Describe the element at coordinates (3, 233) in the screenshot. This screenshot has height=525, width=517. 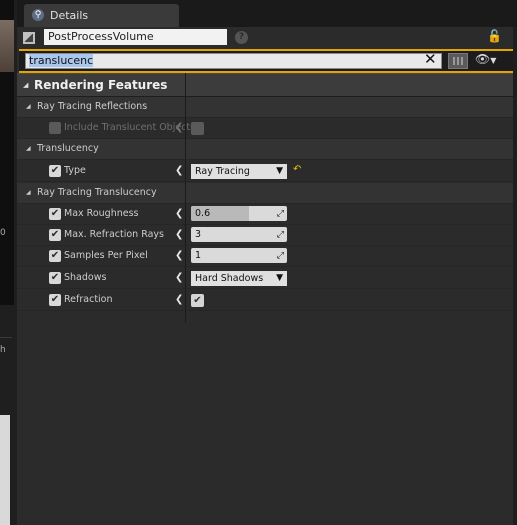
I see `viewport-text-fragment: 0` at that location.